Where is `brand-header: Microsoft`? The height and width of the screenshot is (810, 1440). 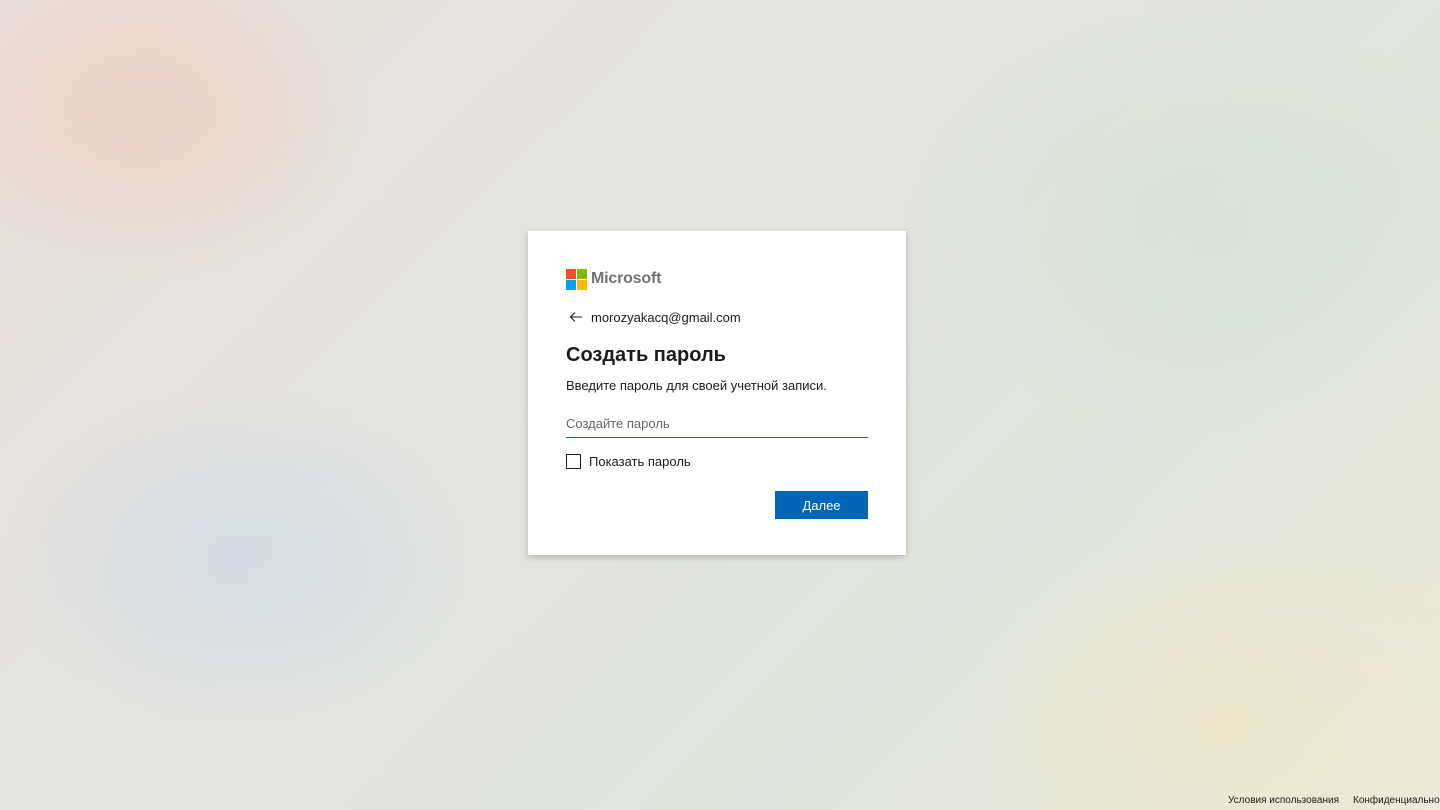 brand-header: Microsoft is located at coordinates (717, 279).